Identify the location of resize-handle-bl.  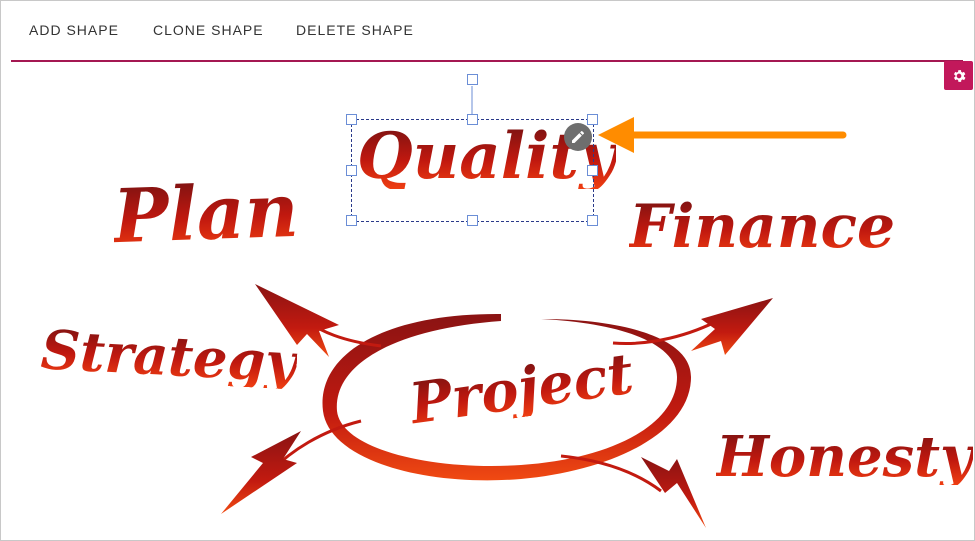
(351, 220).